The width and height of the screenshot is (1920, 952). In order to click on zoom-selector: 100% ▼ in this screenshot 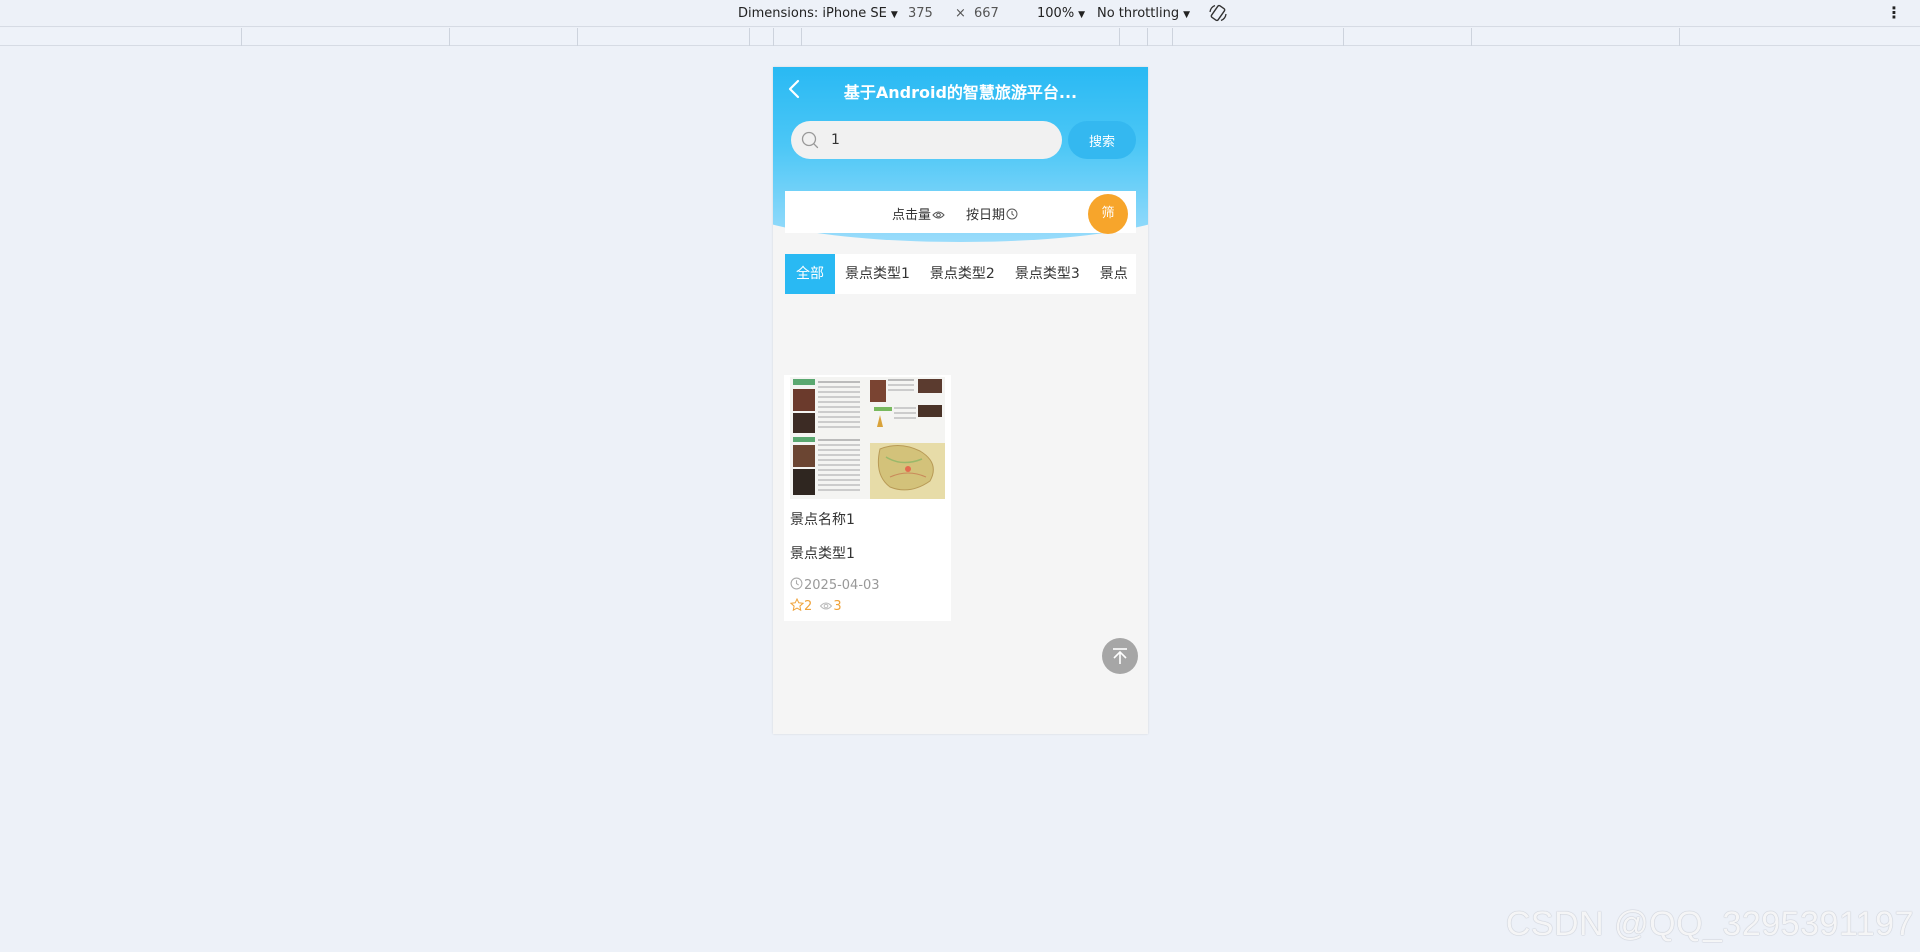, I will do `click(1061, 13)`.